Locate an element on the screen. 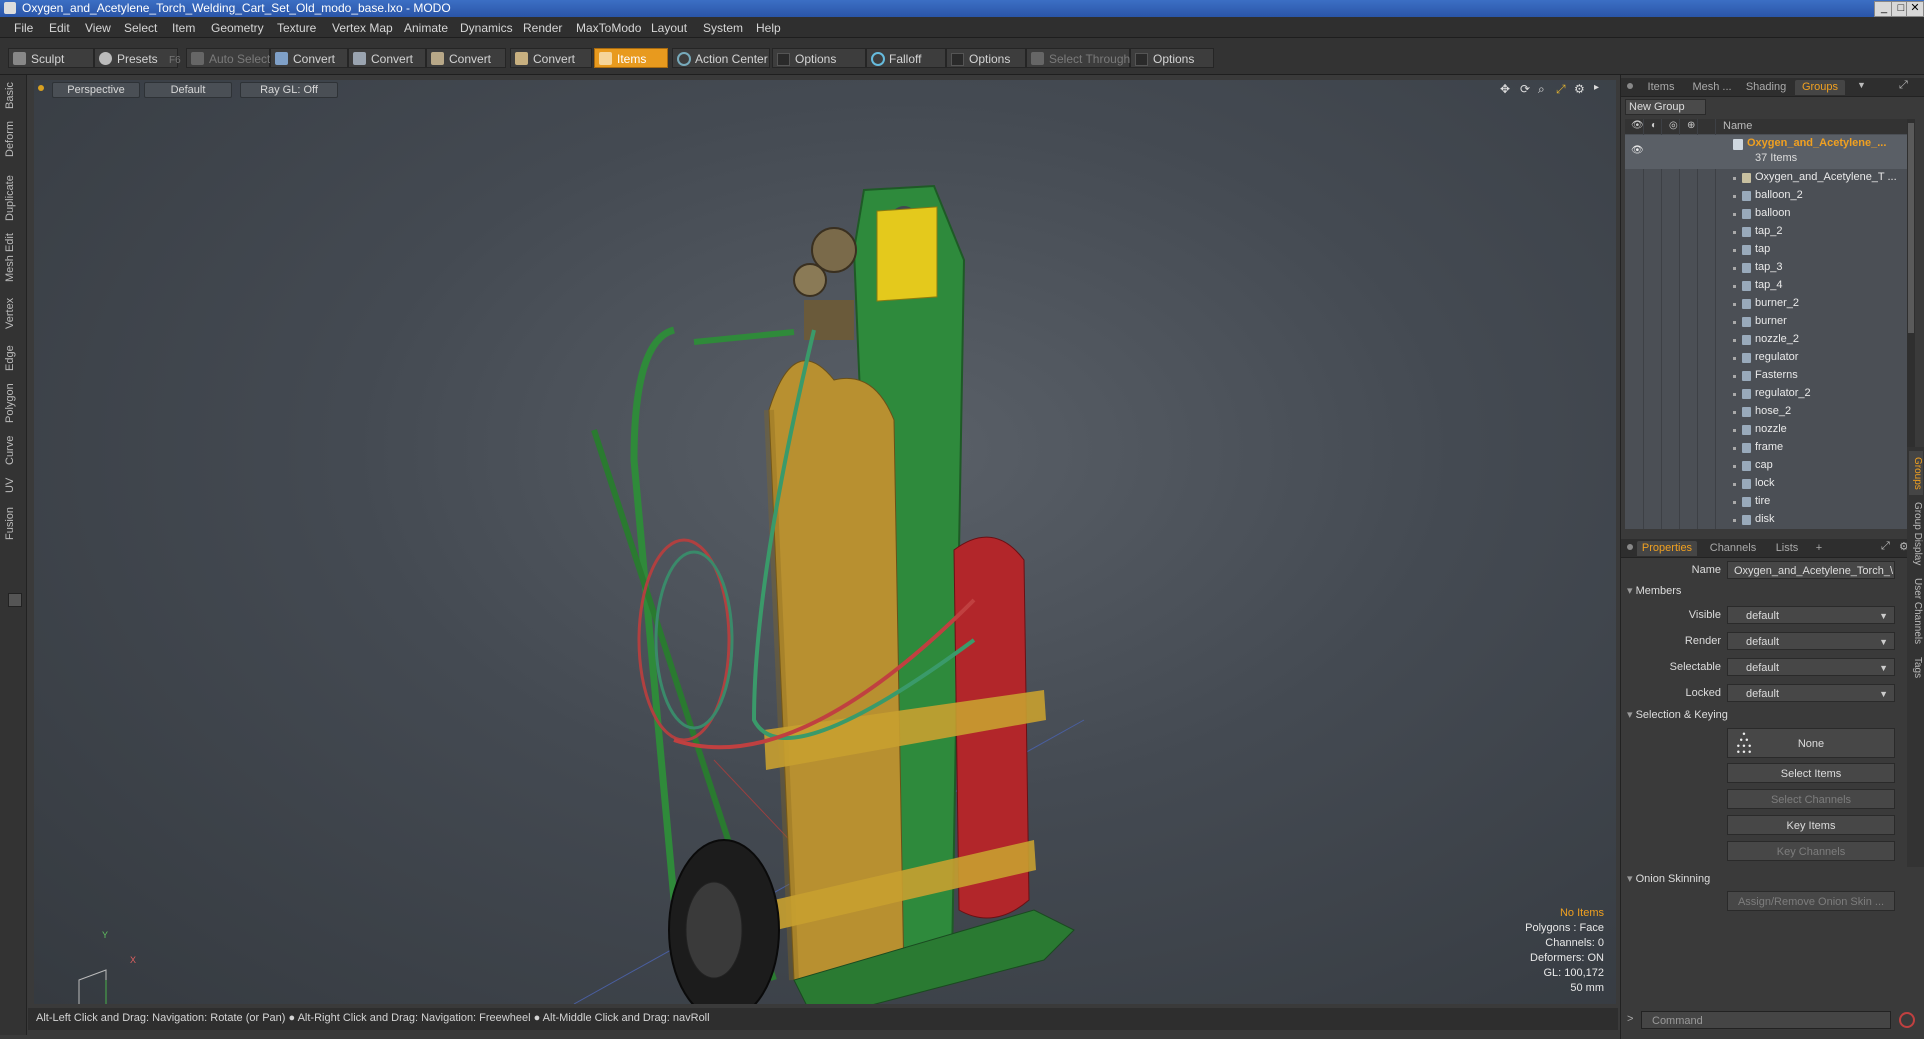  list-item: tap_2 is located at coordinates (1768, 232).